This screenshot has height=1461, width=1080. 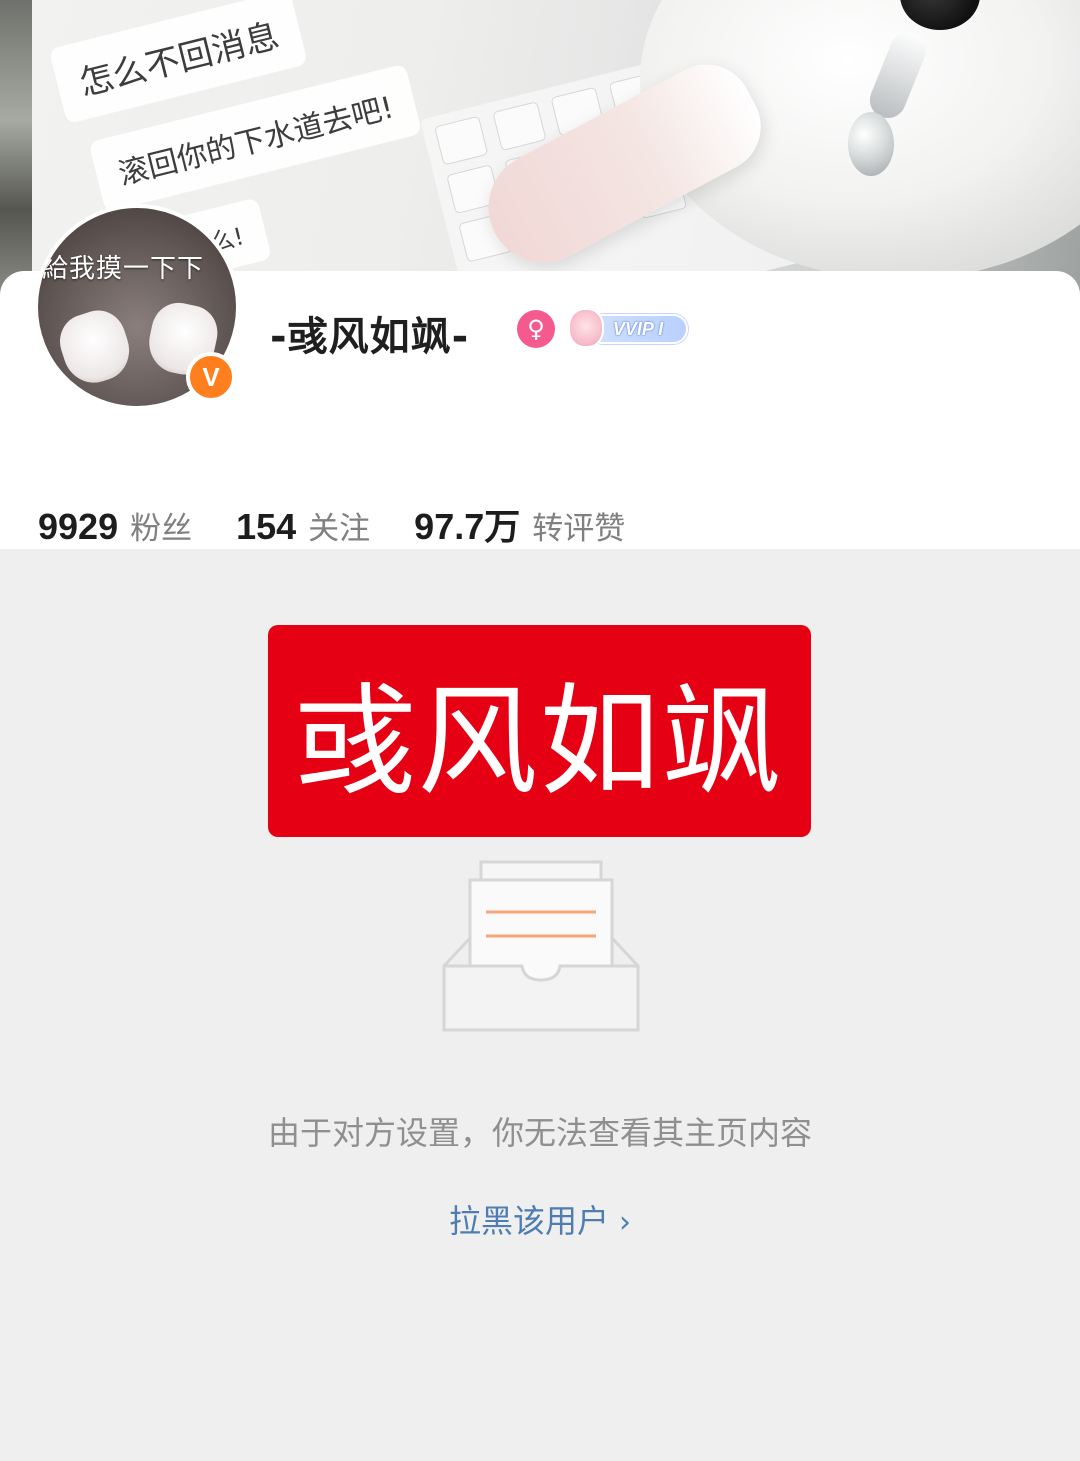 What do you see at coordinates (123, 269) in the screenshot?
I see `avatar-caption: 給我摸一下下` at bounding box center [123, 269].